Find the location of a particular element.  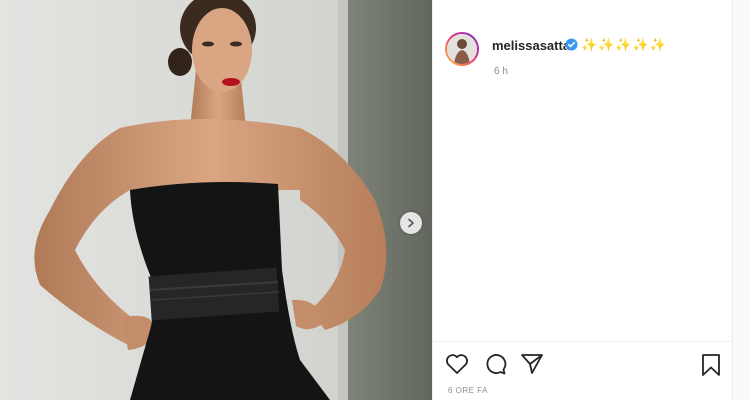

post-header: melissasatta ✨✨✨✨✨ is located at coordinates (585, 52).